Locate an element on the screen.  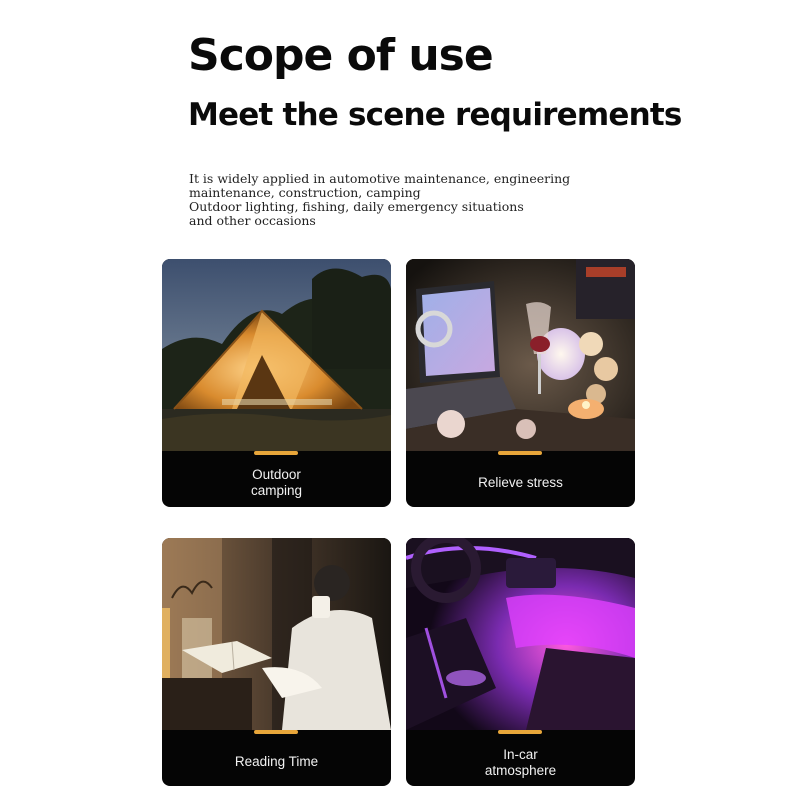
card-label: Reading Time is located at coordinates (276, 762).